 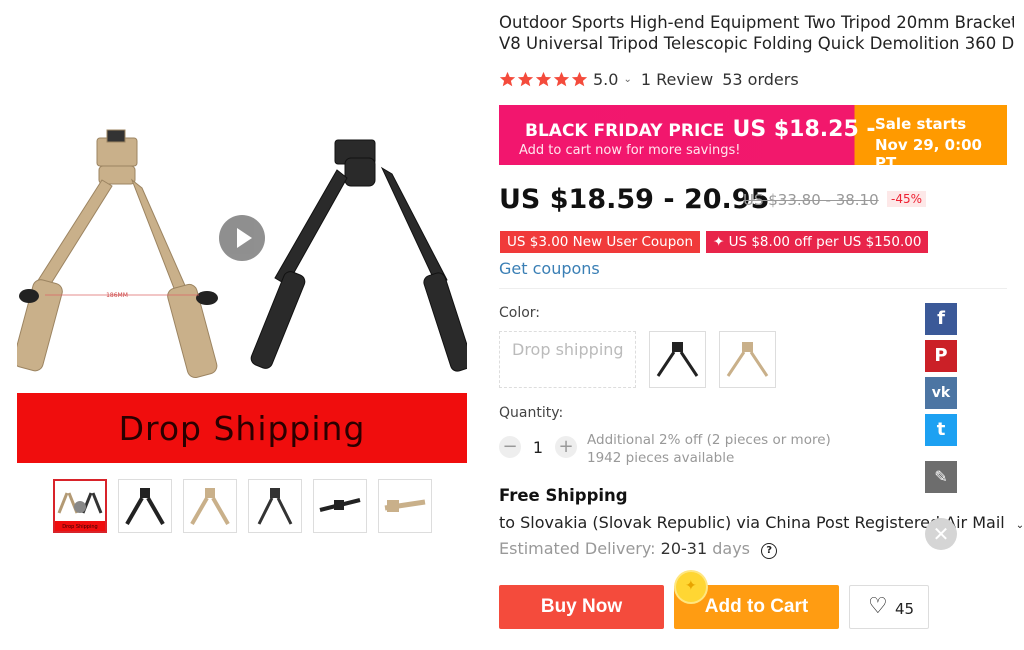 I want to click on rating-row: 5.0 ⌄ 1 Review 53 orders, so click(x=649, y=79).